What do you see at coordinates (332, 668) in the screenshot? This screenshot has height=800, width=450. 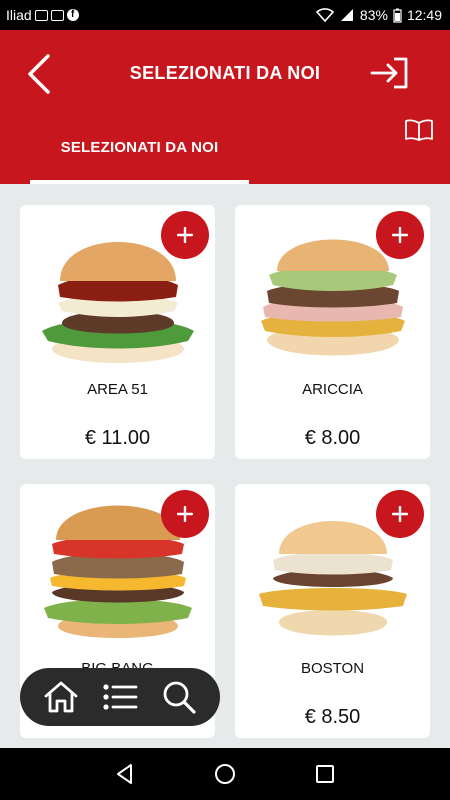 I see `product-name: BOSTON` at bounding box center [332, 668].